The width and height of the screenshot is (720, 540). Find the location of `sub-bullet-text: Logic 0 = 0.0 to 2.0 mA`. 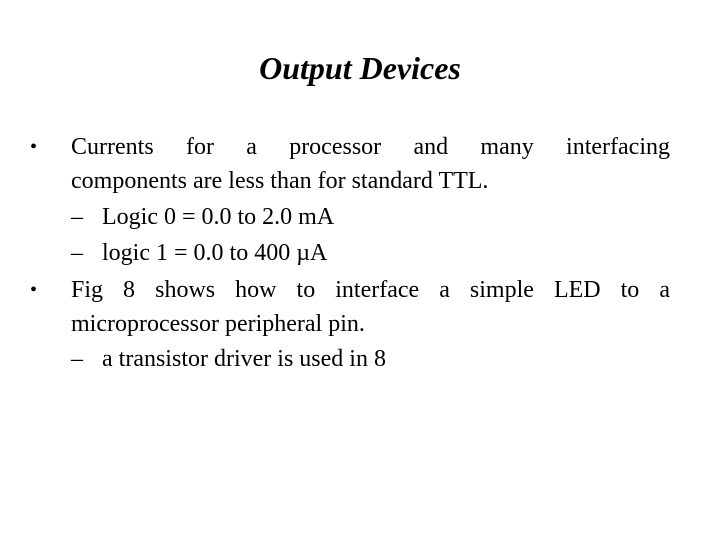

sub-bullet-text: Logic 0 = 0.0 to 2.0 mA is located at coordinates (218, 217).